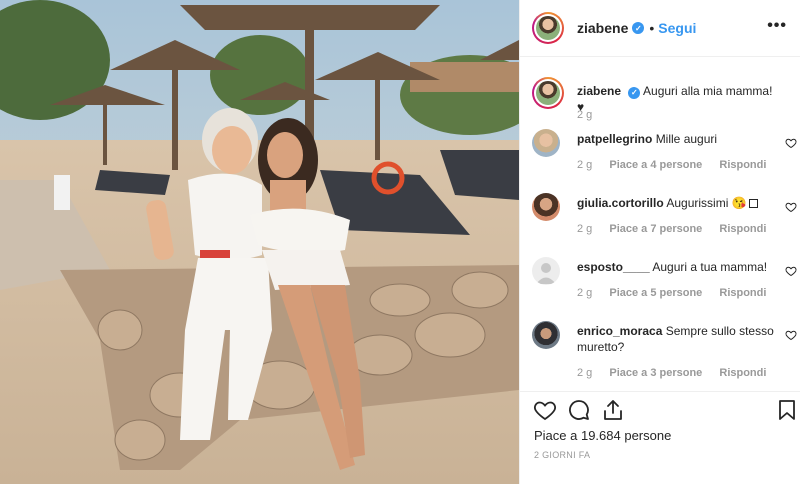 The width and height of the screenshot is (800, 484). What do you see at coordinates (655, 165) in the screenshot?
I see `comment-likes: Piace a 4 persone` at bounding box center [655, 165].